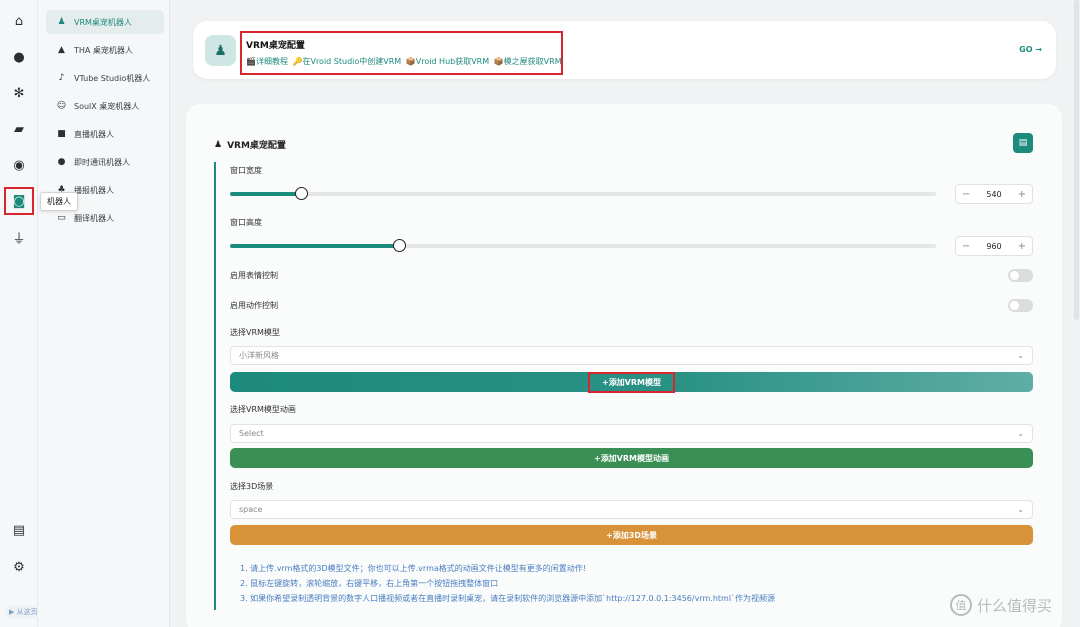  What do you see at coordinates (1030, 49) in the screenshot?
I see `go-link: GO →` at bounding box center [1030, 49].